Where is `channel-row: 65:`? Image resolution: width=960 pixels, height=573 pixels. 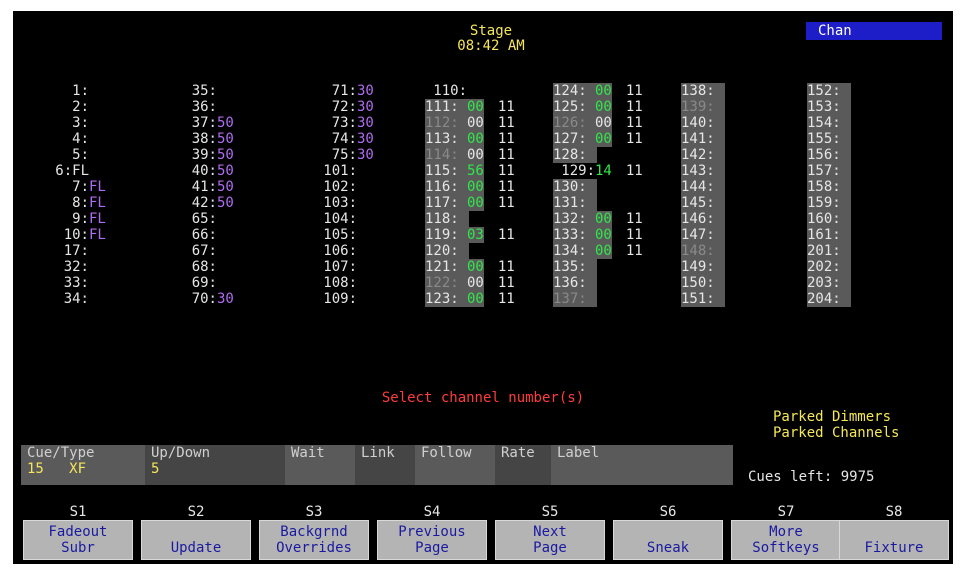
channel-row: 65: is located at coordinates (202, 219).